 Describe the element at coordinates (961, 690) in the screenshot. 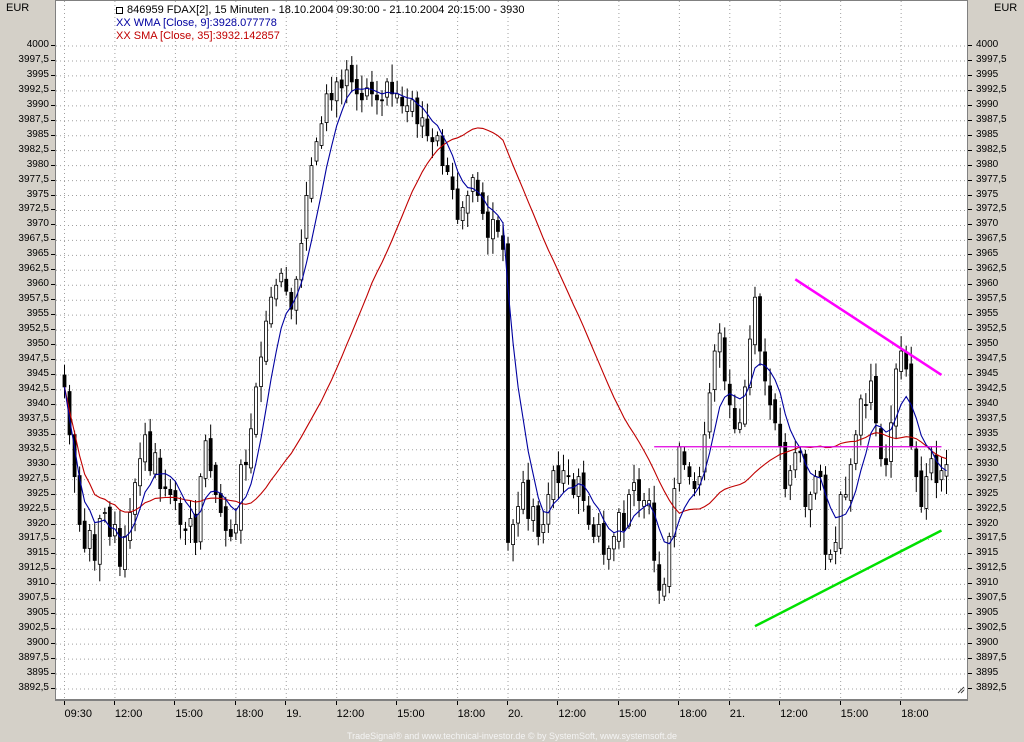

I see `resize-corner-icon` at that location.